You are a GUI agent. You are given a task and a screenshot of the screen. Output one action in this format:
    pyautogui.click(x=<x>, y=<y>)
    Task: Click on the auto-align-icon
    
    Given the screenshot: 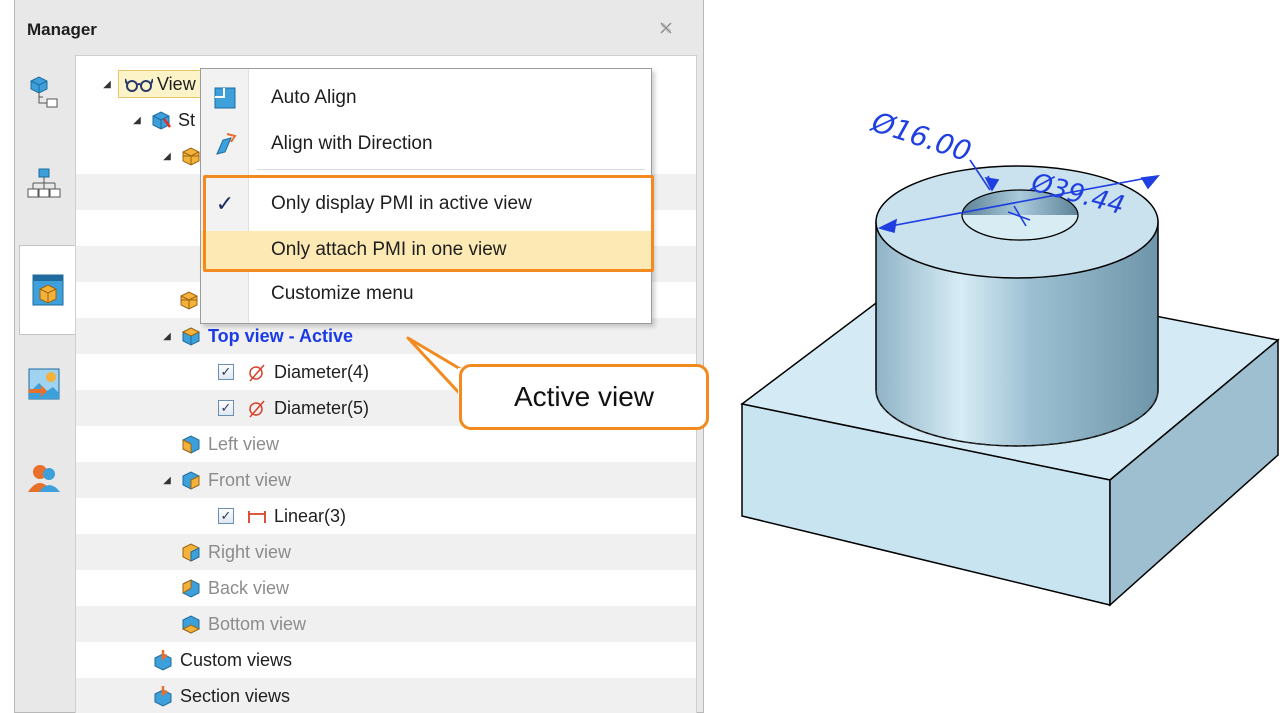 What is the action you would take?
    pyautogui.click(x=225, y=98)
    